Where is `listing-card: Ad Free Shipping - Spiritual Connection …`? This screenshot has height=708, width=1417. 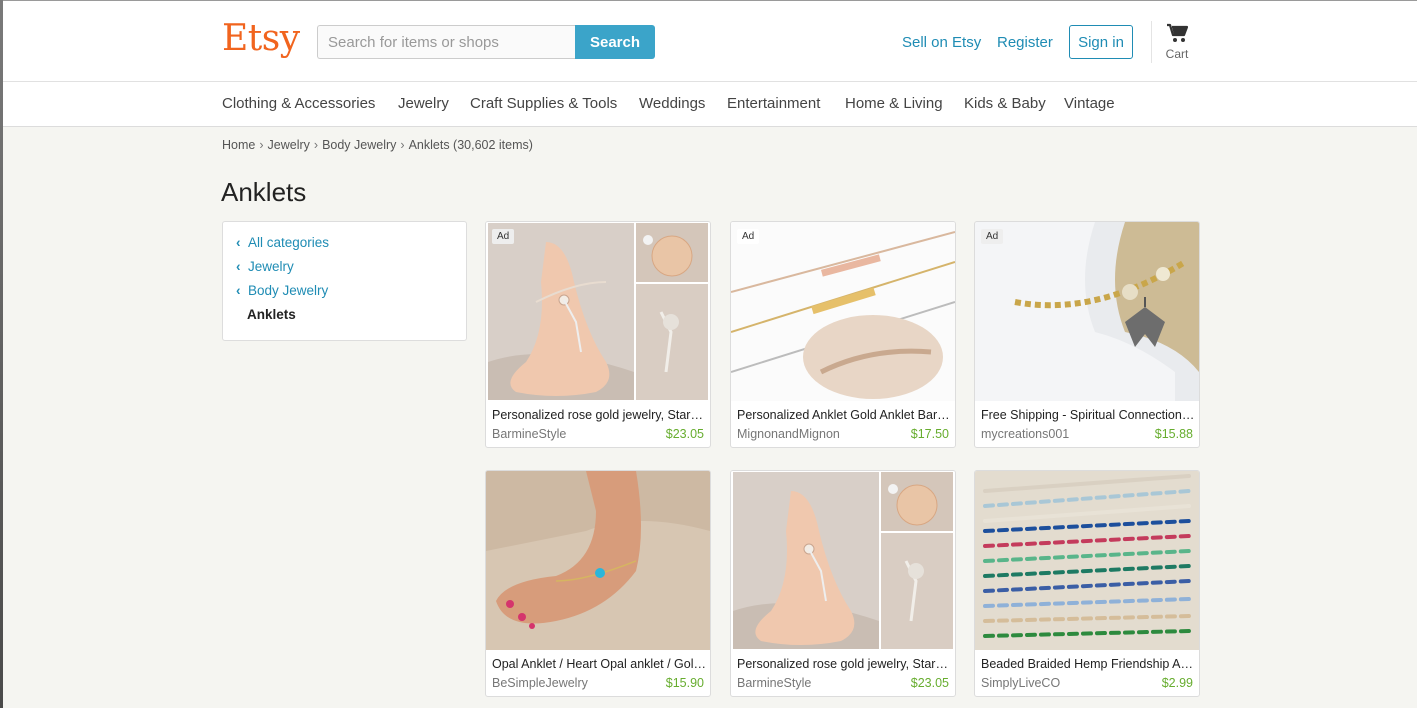
listing-card: Ad Free Shipping - Spiritual Connection … is located at coordinates (1087, 334).